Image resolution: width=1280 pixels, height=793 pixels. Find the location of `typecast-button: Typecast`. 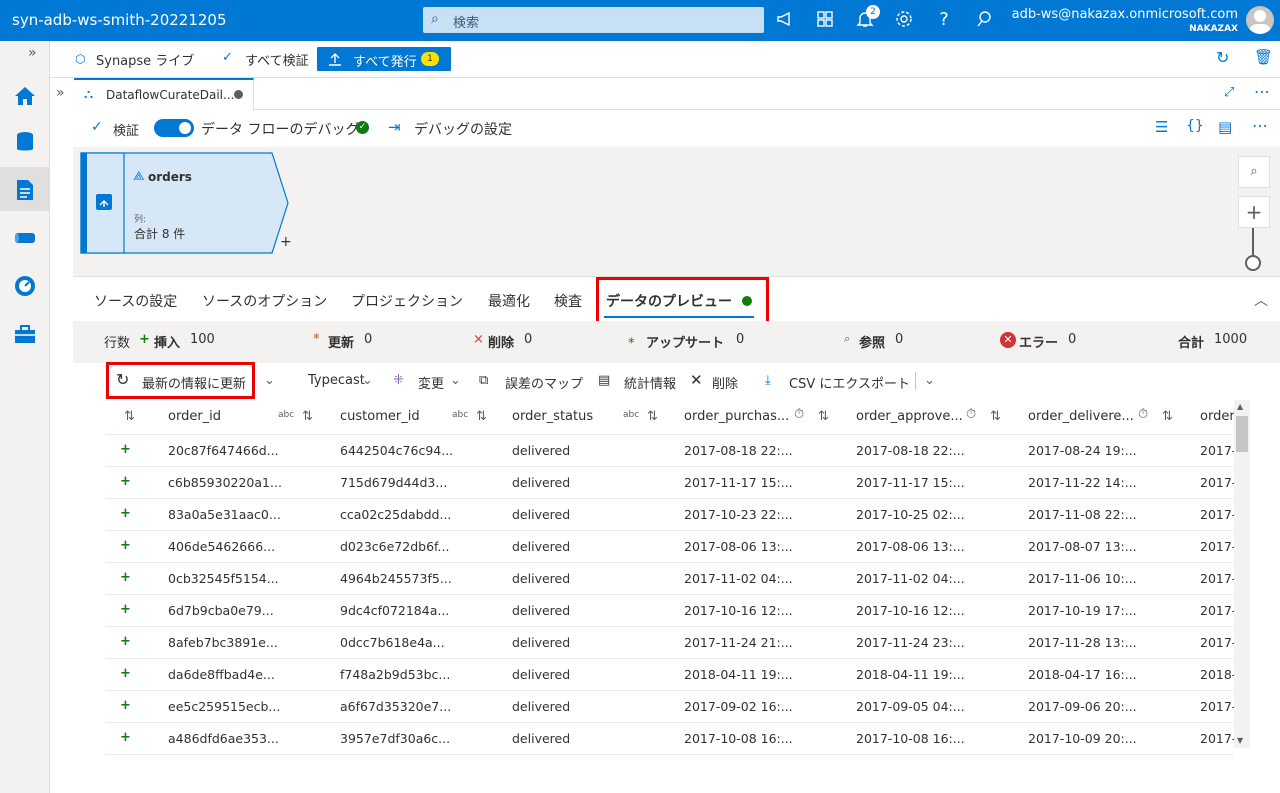

typecast-button: Typecast is located at coordinates (336, 380).